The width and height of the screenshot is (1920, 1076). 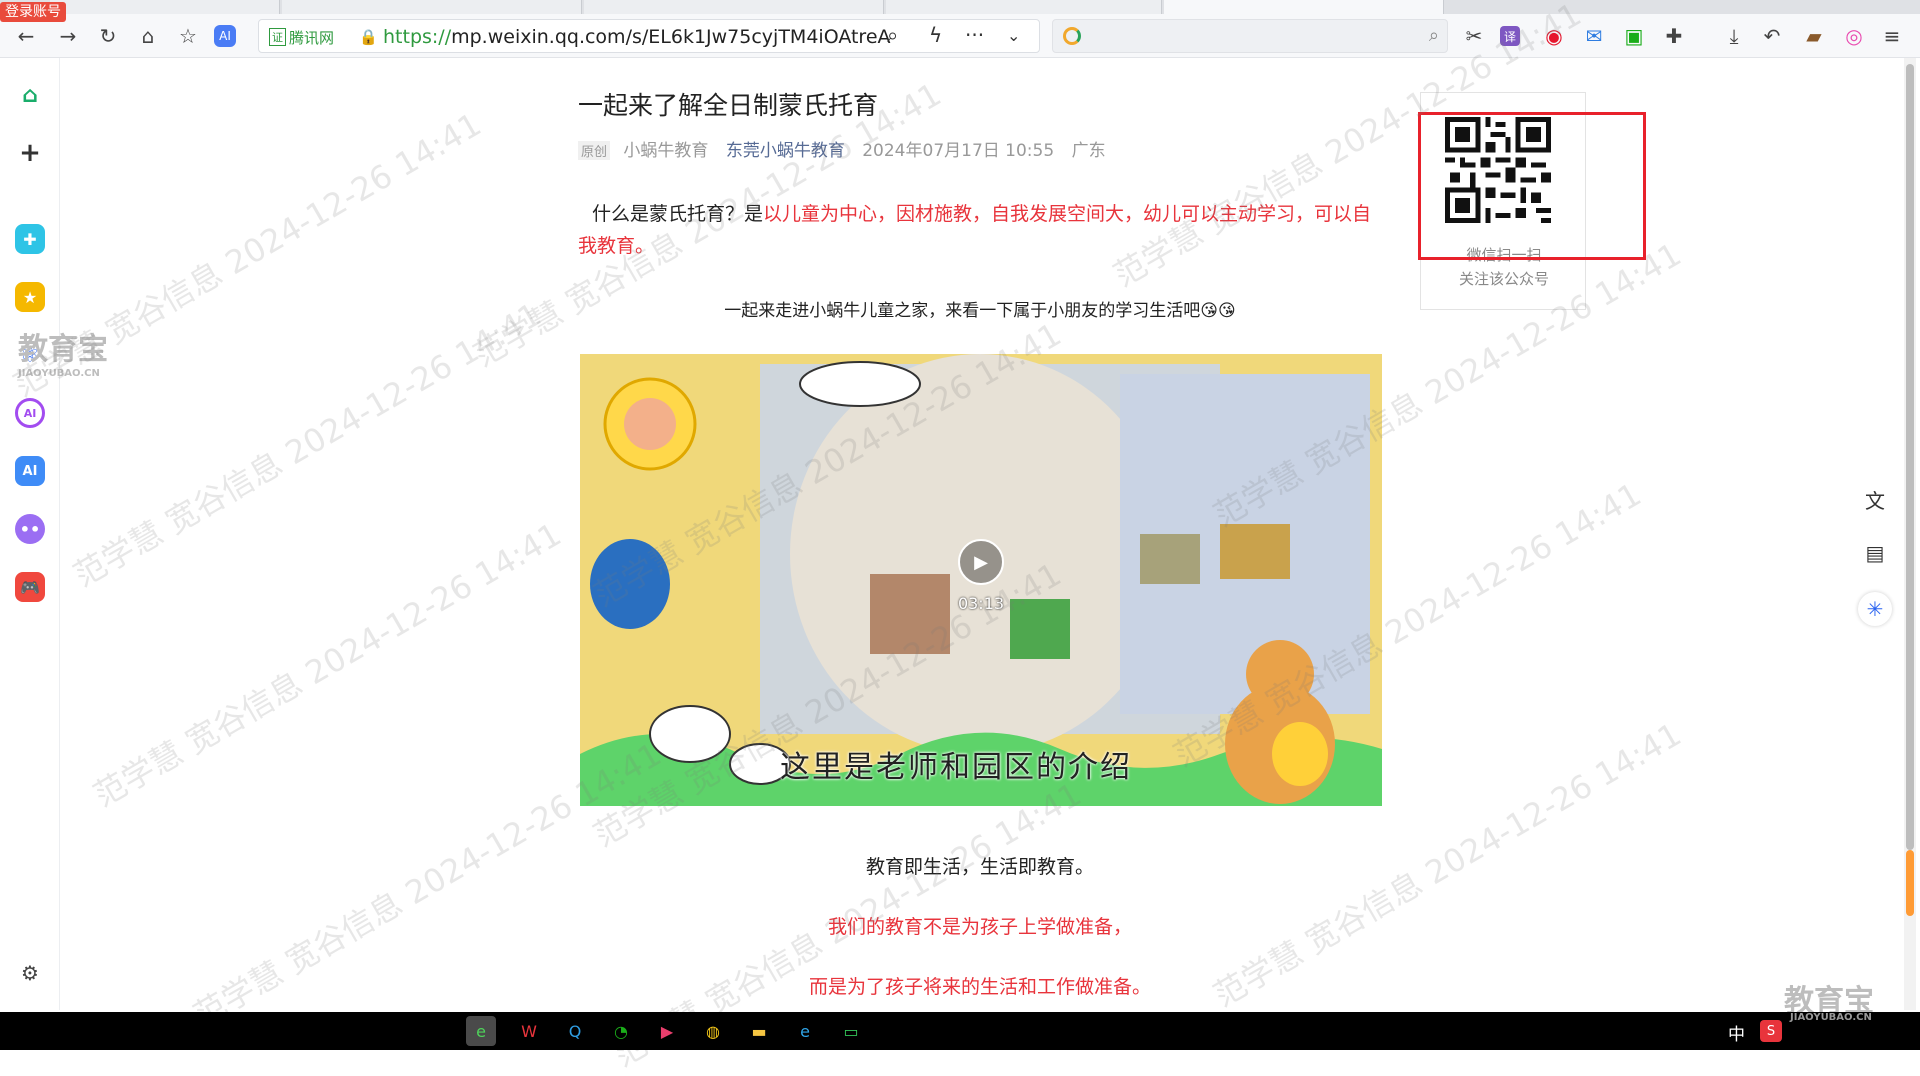 What do you see at coordinates (981, 603) in the screenshot?
I see `video-duration: 03:13` at bounding box center [981, 603].